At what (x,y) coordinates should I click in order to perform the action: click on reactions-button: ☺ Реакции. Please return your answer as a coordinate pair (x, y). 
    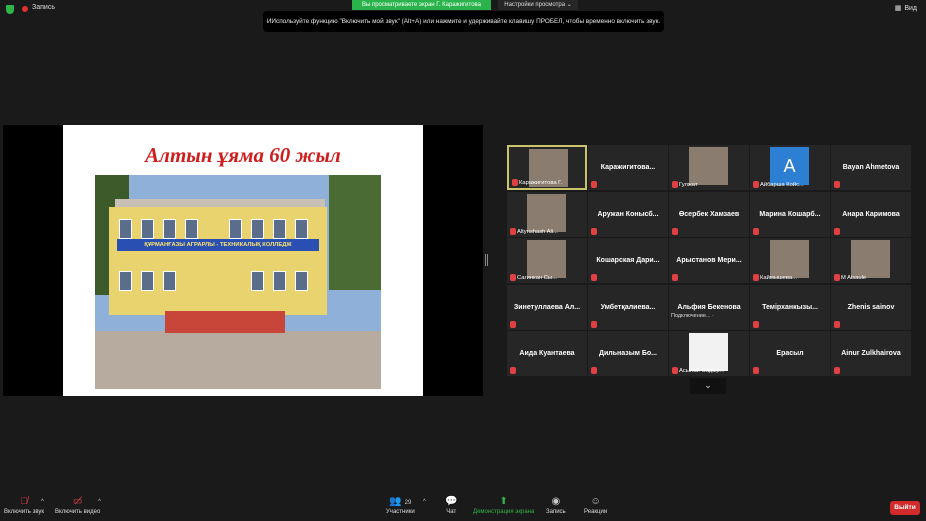
    Looking at the image, I should click on (595, 505).